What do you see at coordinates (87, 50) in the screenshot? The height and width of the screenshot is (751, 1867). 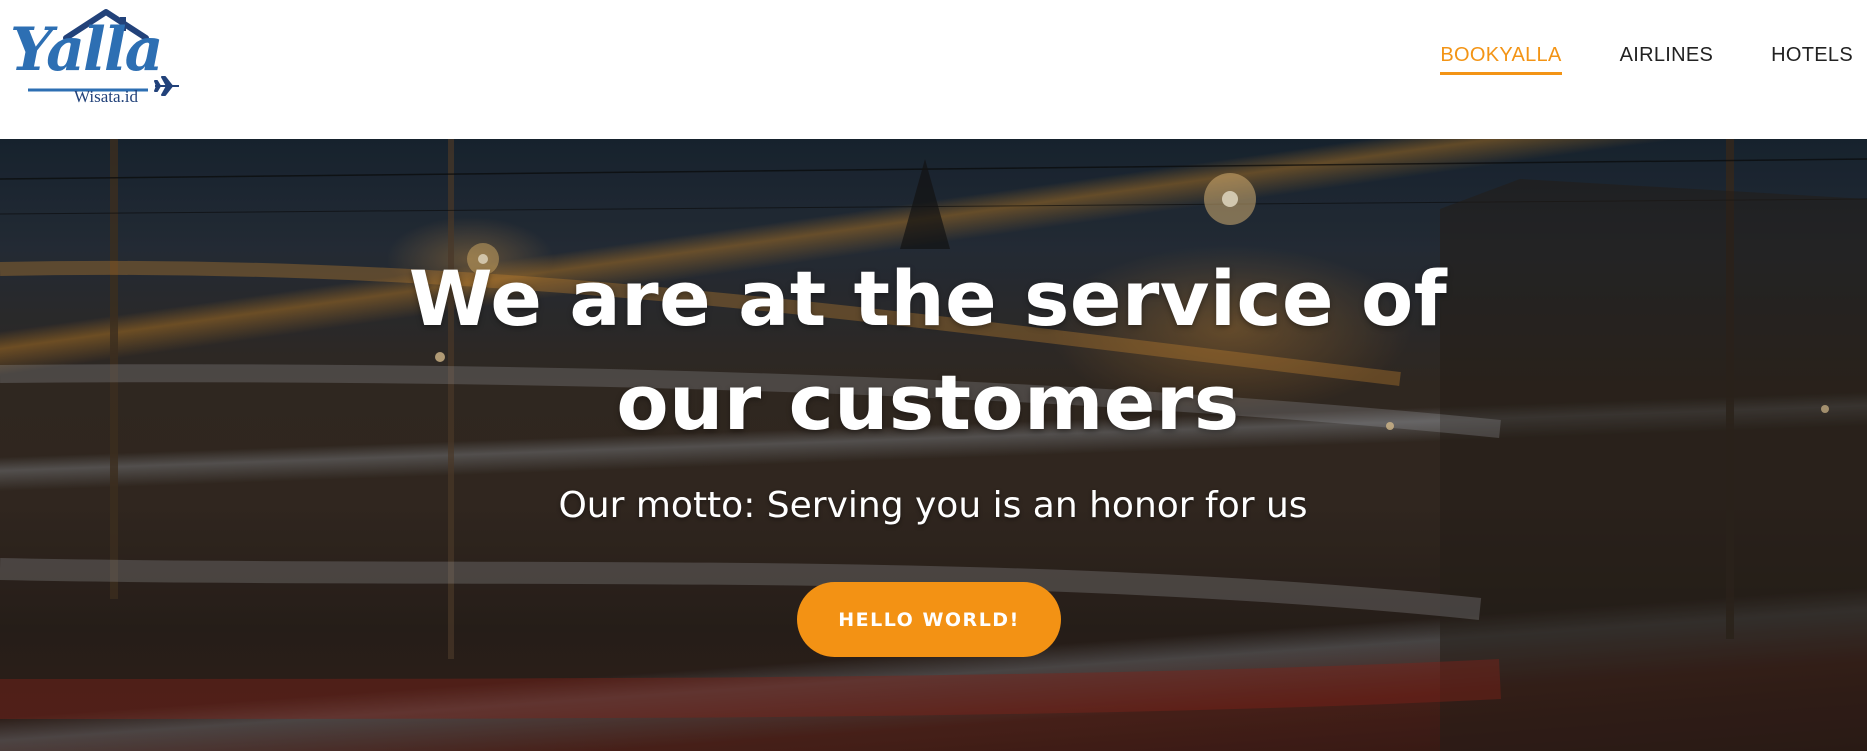 I see `brand-name: Yalla` at bounding box center [87, 50].